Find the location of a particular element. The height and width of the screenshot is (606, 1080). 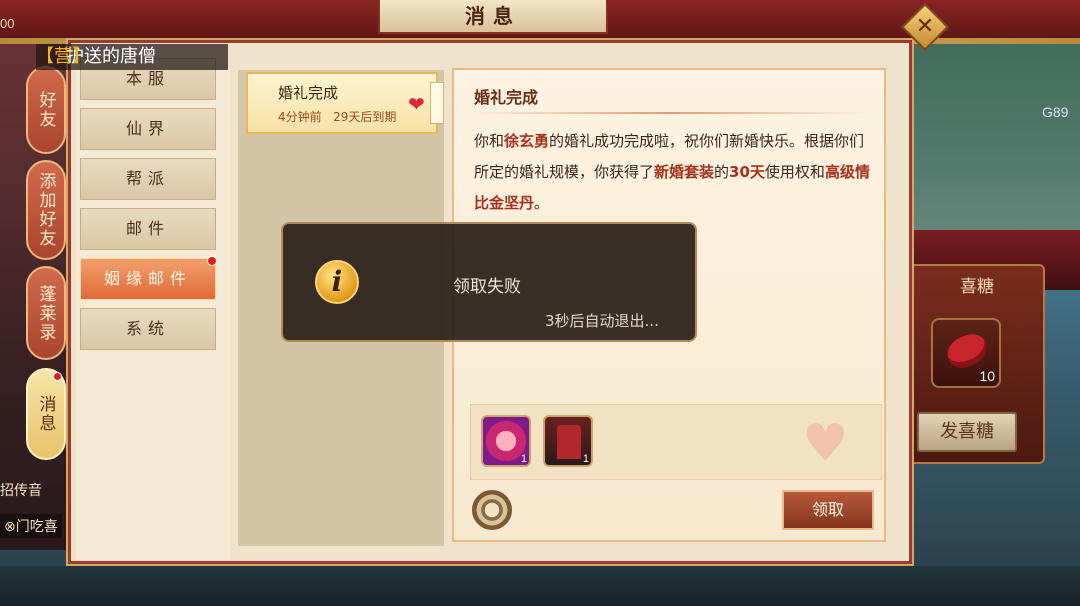

side-tab-label: 添加好友 is located at coordinates (45, 210).